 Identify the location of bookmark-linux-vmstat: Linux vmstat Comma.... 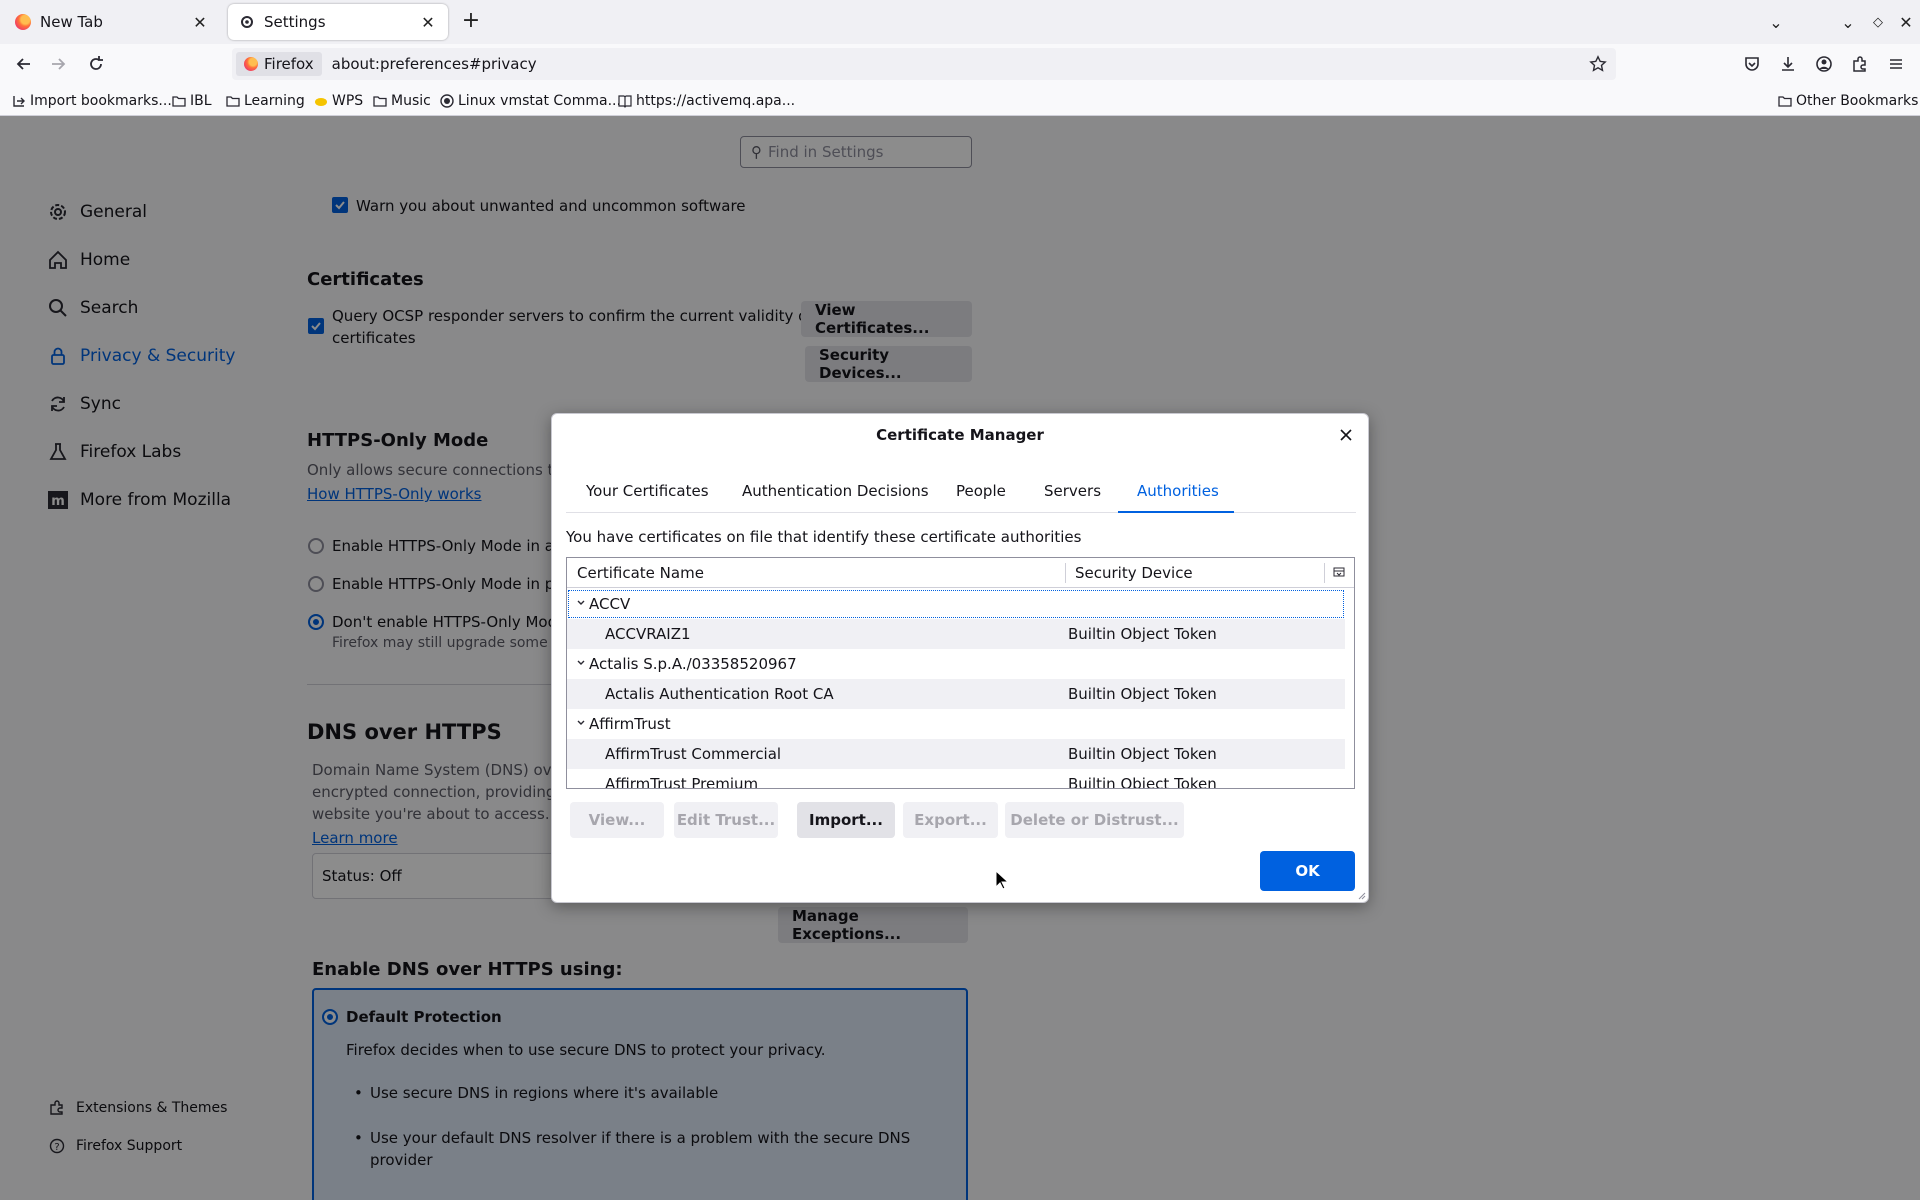
(530, 101).